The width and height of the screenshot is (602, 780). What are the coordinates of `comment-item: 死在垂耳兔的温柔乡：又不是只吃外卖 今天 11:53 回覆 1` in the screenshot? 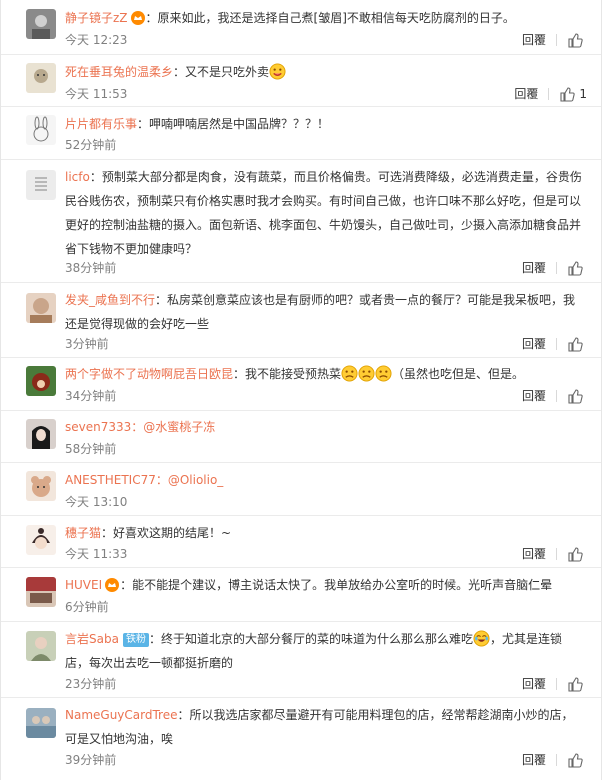 It's located at (301, 81).